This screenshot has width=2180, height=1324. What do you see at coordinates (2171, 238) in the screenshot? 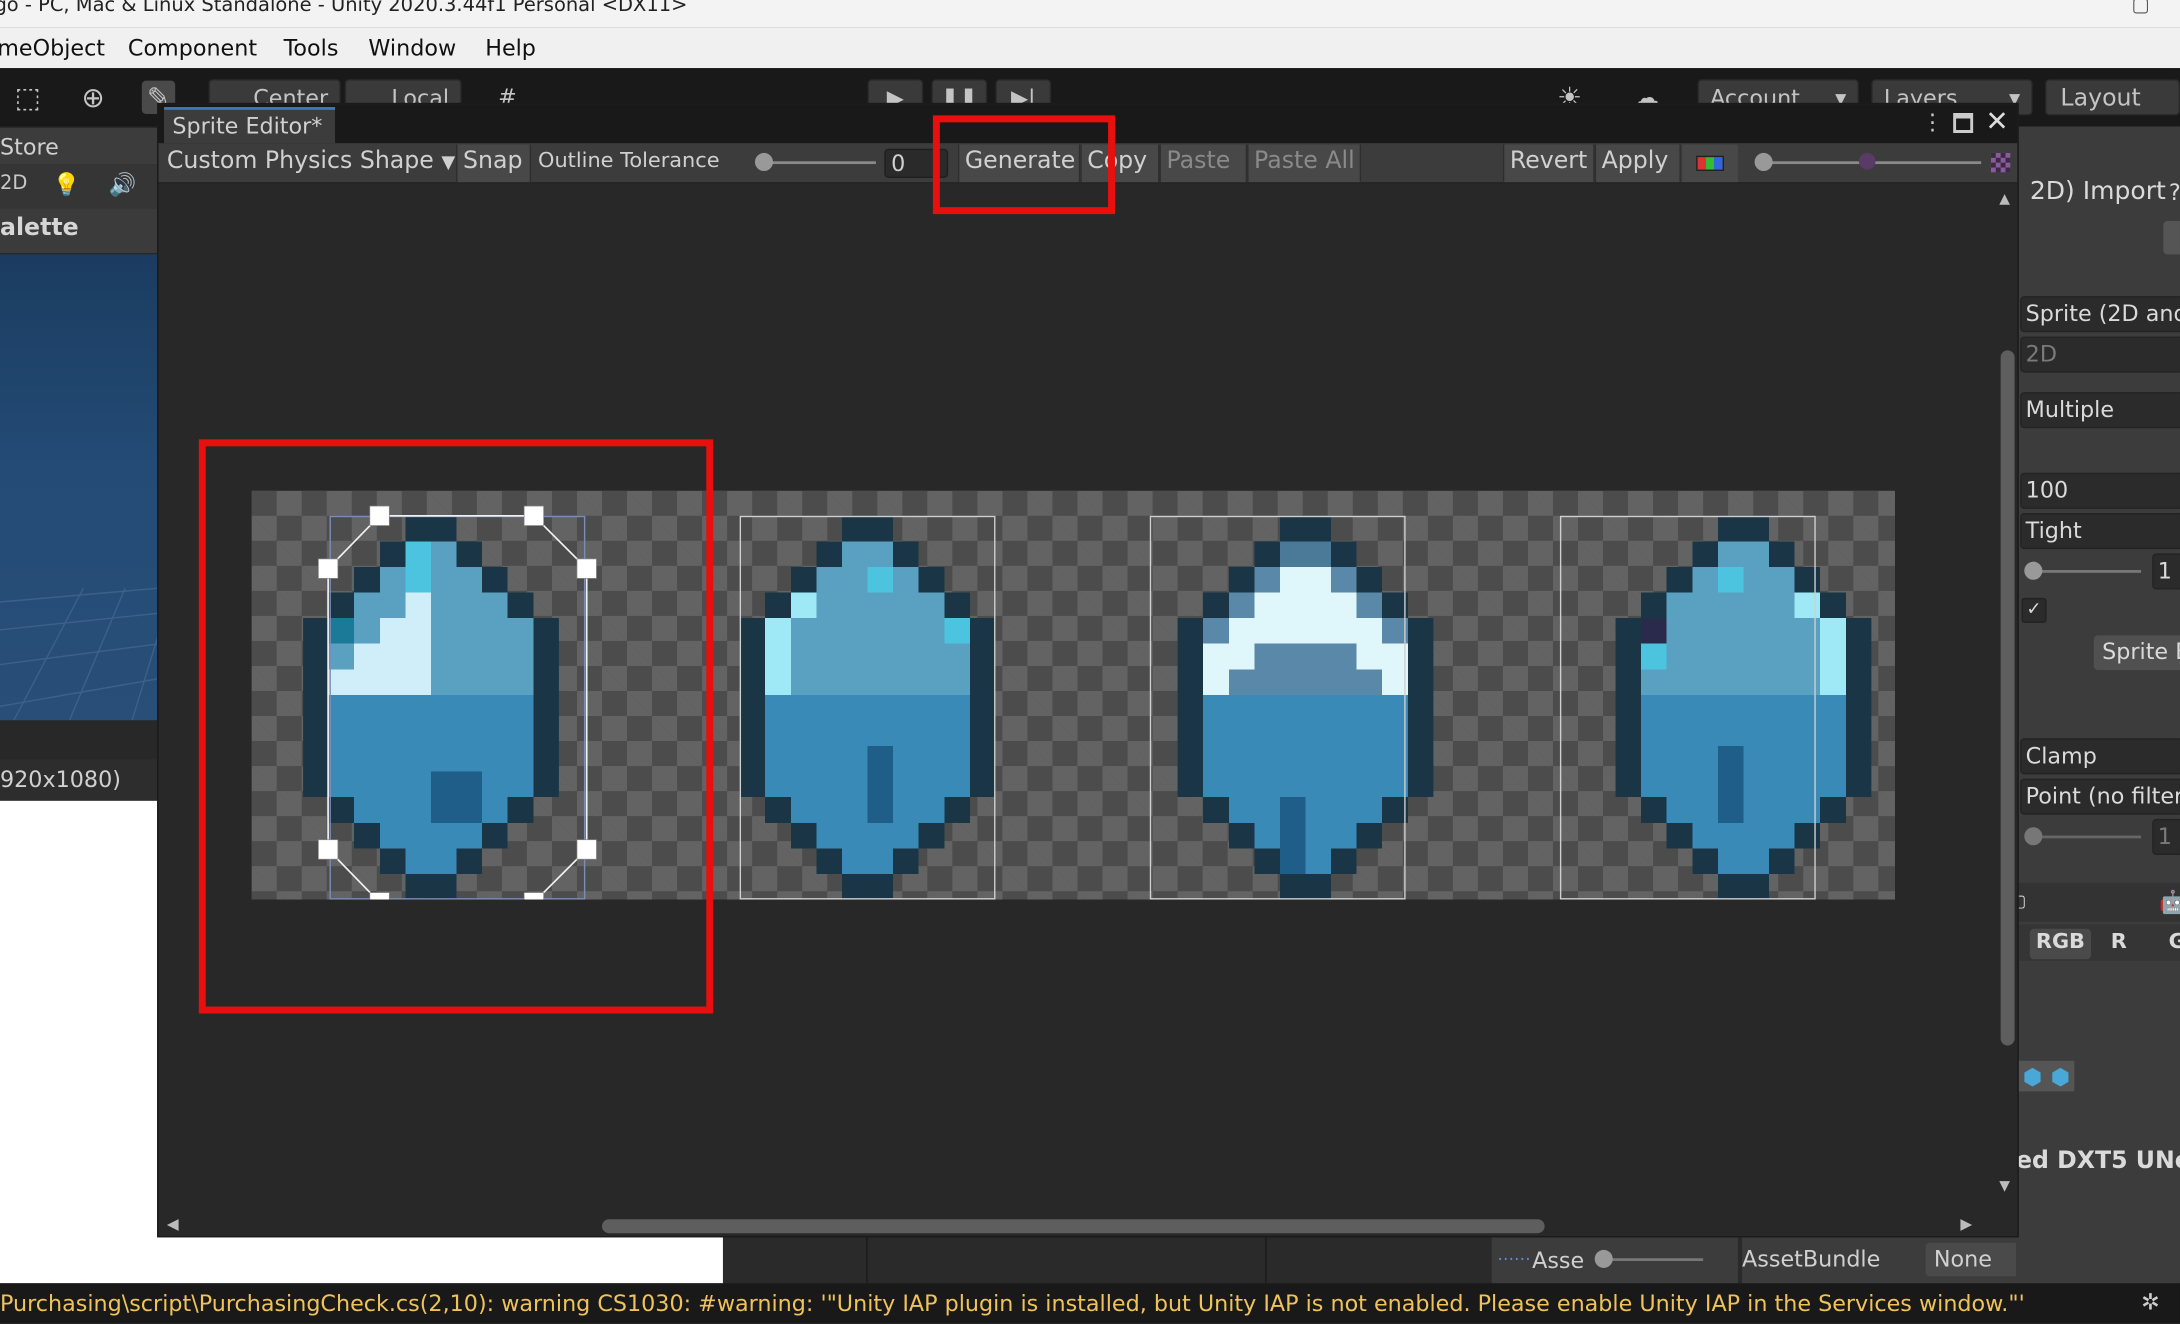
I see `open-button` at bounding box center [2171, 238].